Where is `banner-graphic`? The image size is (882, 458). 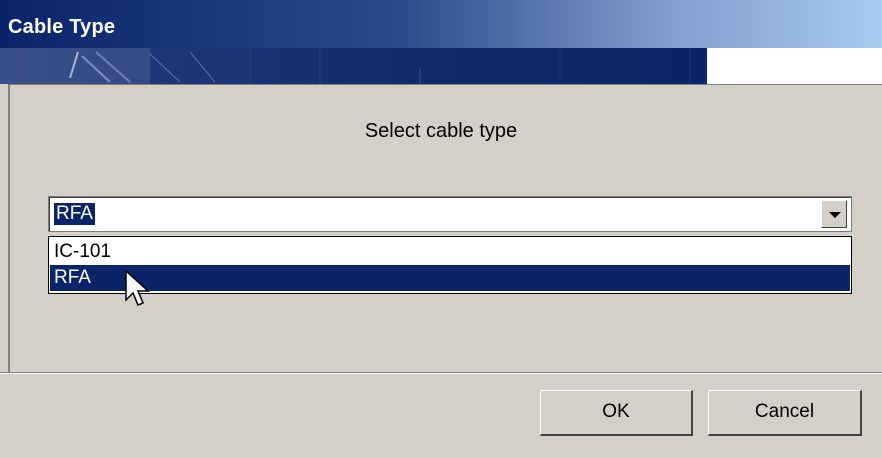 banner-graphic is located at coordinates (345, 66).